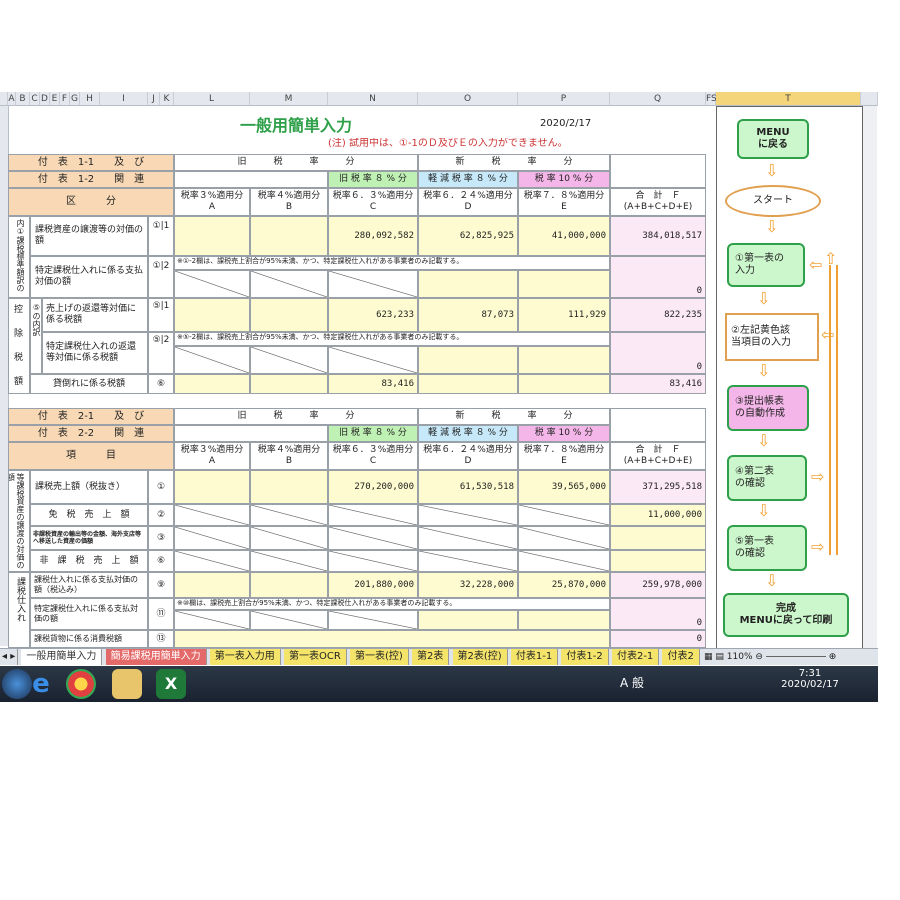 Image resolution: width=900 pixels, height=900 pixels. What do you see at coordinates (373, 315) in the screenshot?
I see `s1-r3-C: 623,233` at bounding box center [373, 315].